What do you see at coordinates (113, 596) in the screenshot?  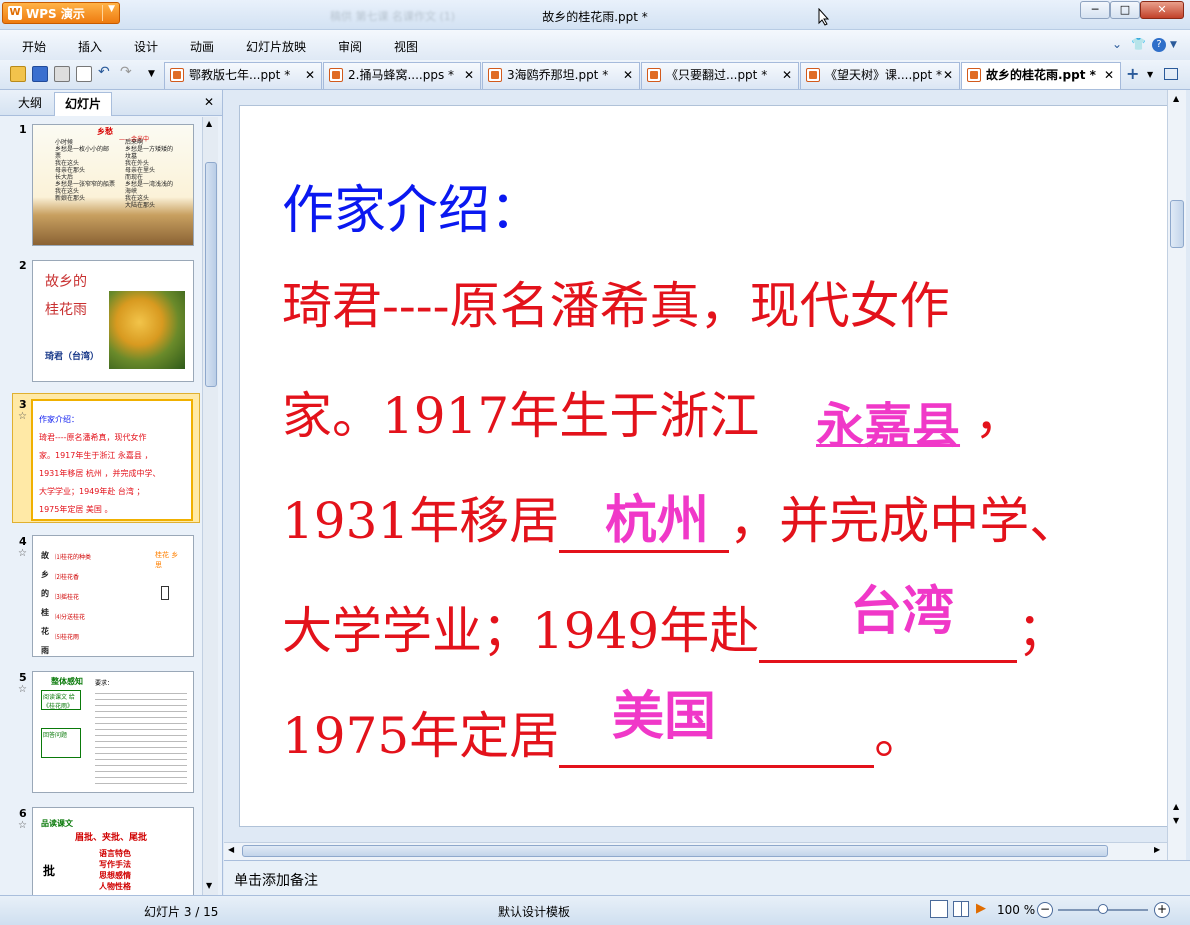 I see `slide-thumbnail-4: 故乡的桂花雨 ⑴桂花的种类 ⑵桂花香 ⑶摇桂花 ⑷分送桂花 ⑸桂花雨 桂花 乡 思` at bounding box center [113, 596].